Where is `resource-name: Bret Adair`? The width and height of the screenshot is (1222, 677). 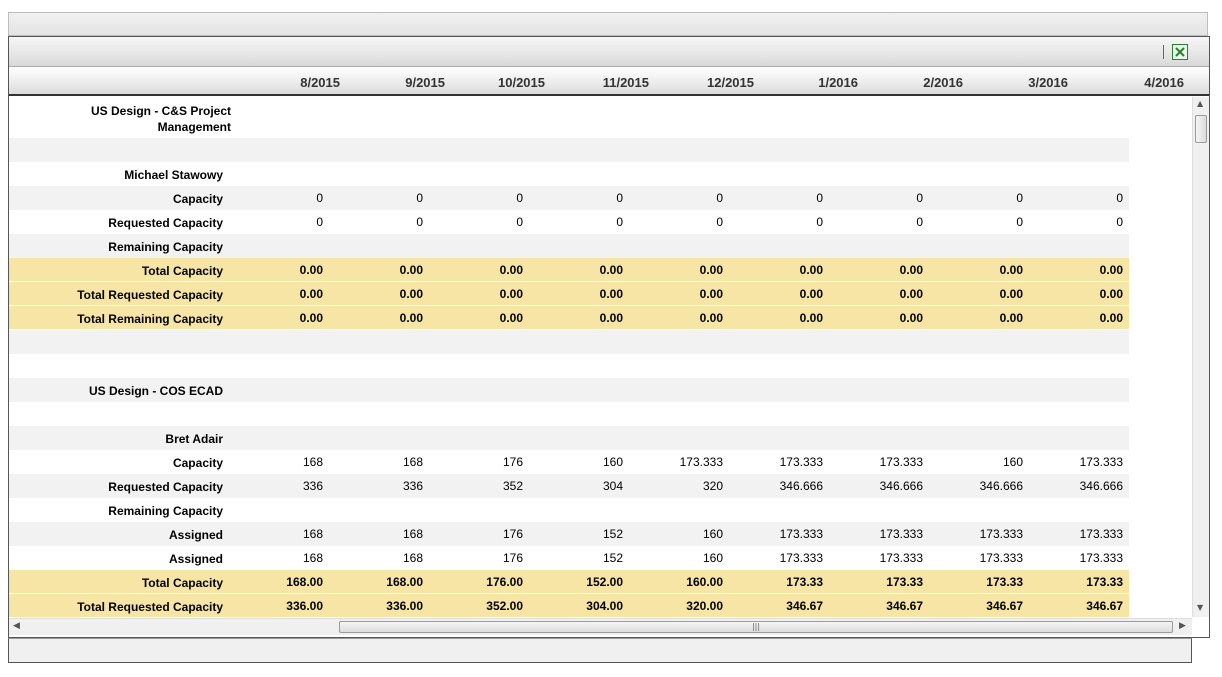
resource-name: Bret Adair is located at coordinates (194, 439).